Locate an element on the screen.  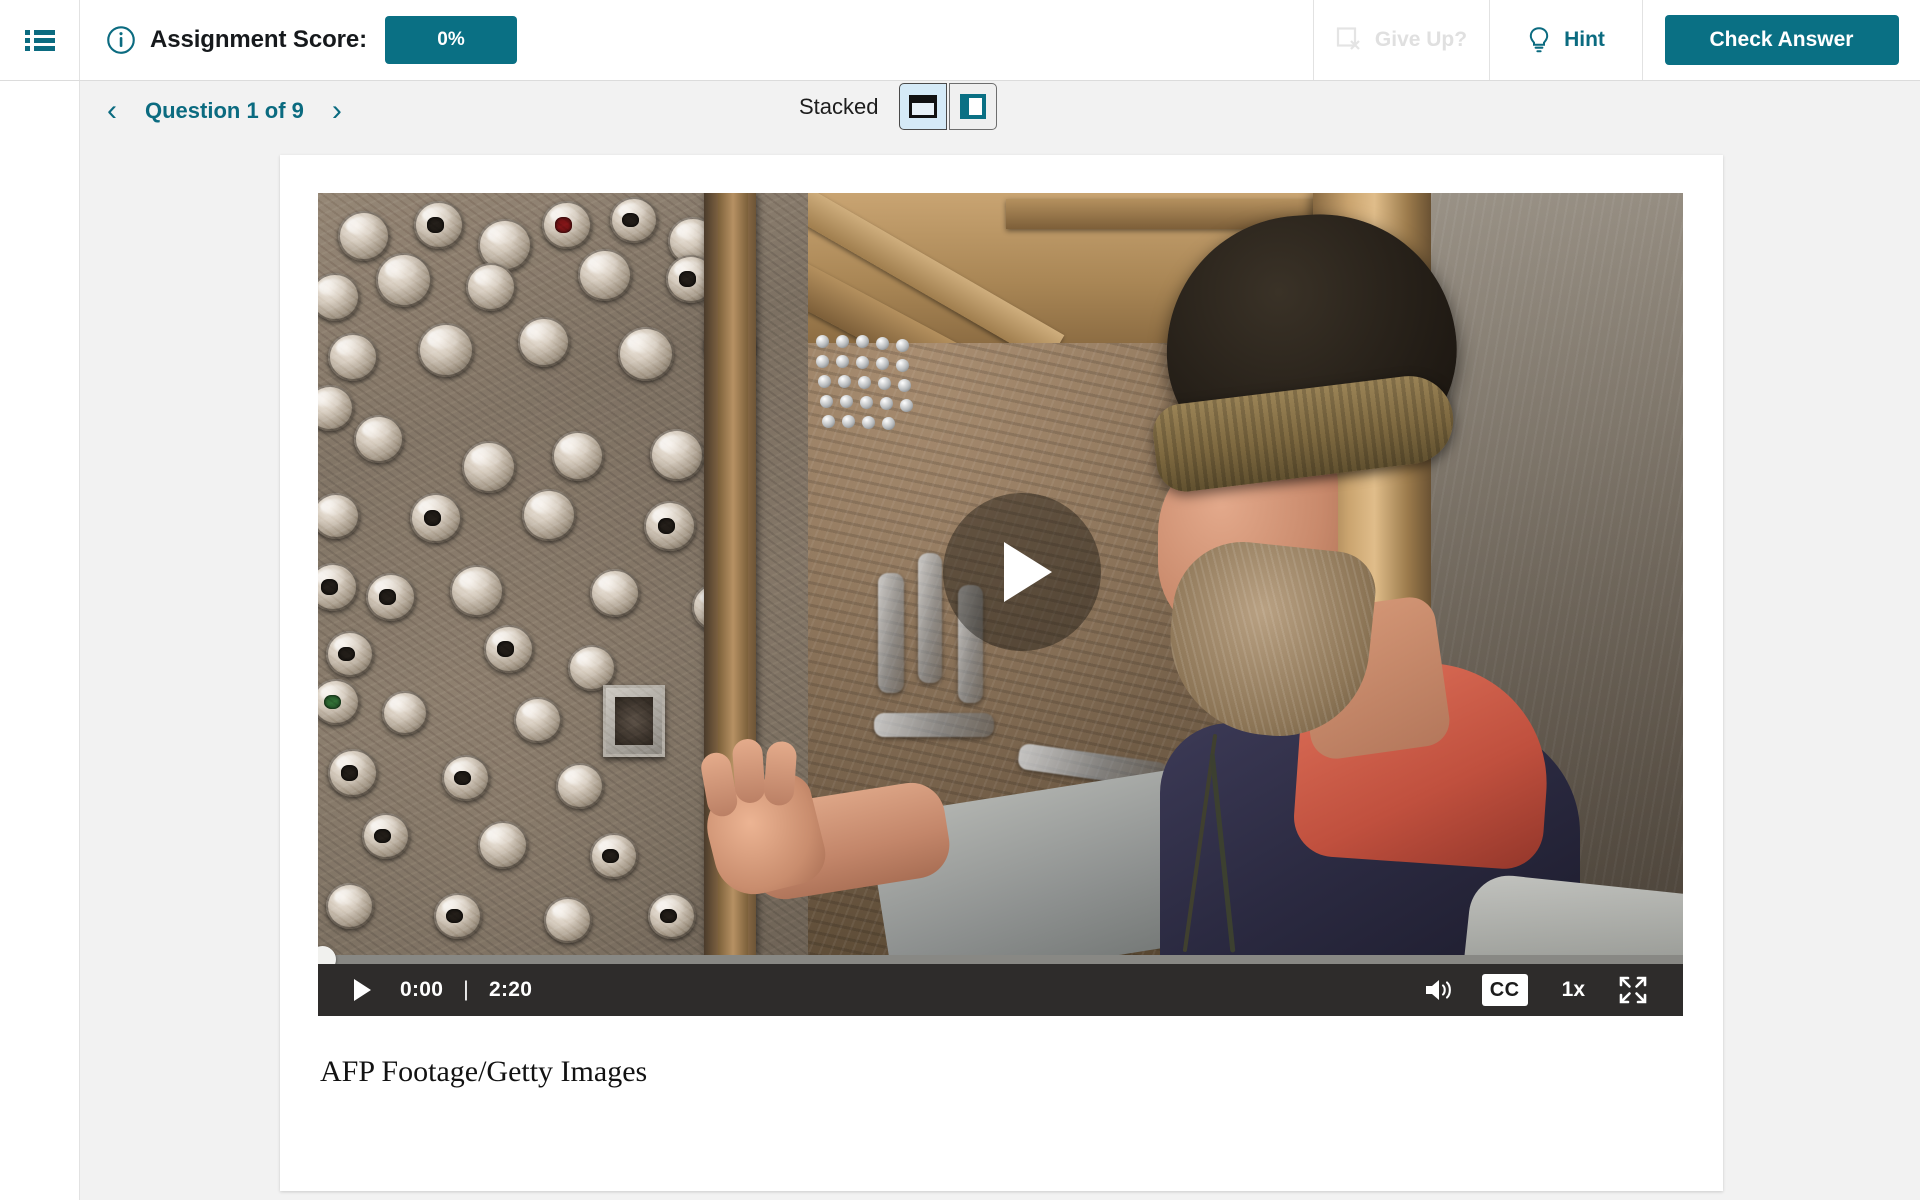
layout-stacked-button is located at coordinates (922, 106).